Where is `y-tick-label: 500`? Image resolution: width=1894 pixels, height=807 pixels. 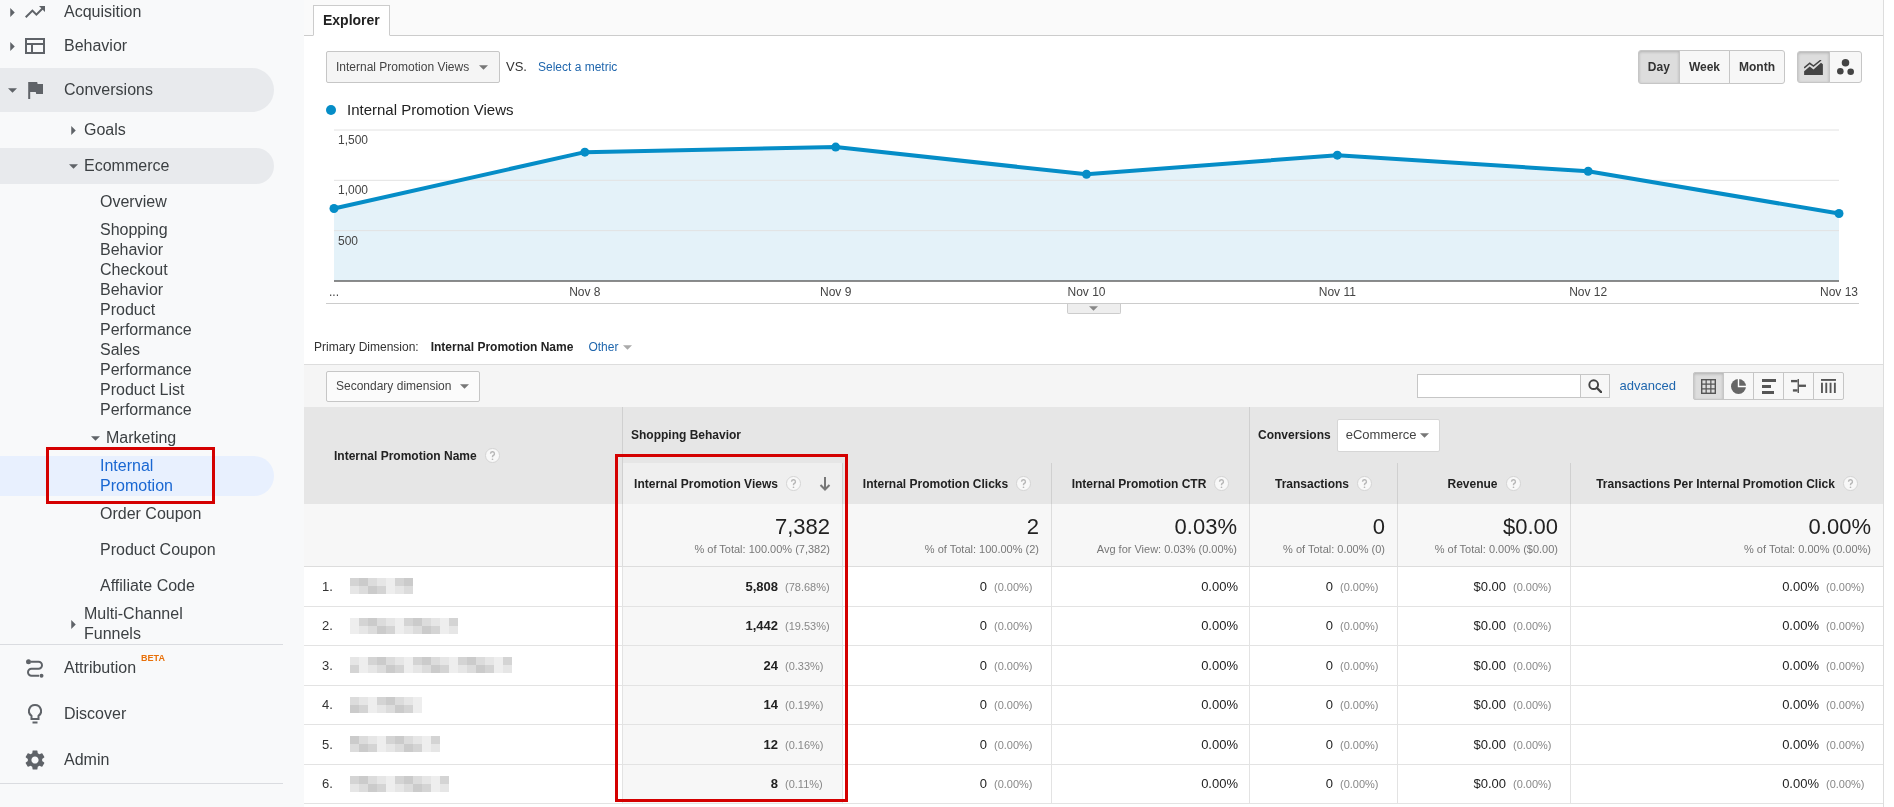 y-tick-label: 500 is located at coordinates (348, 240).